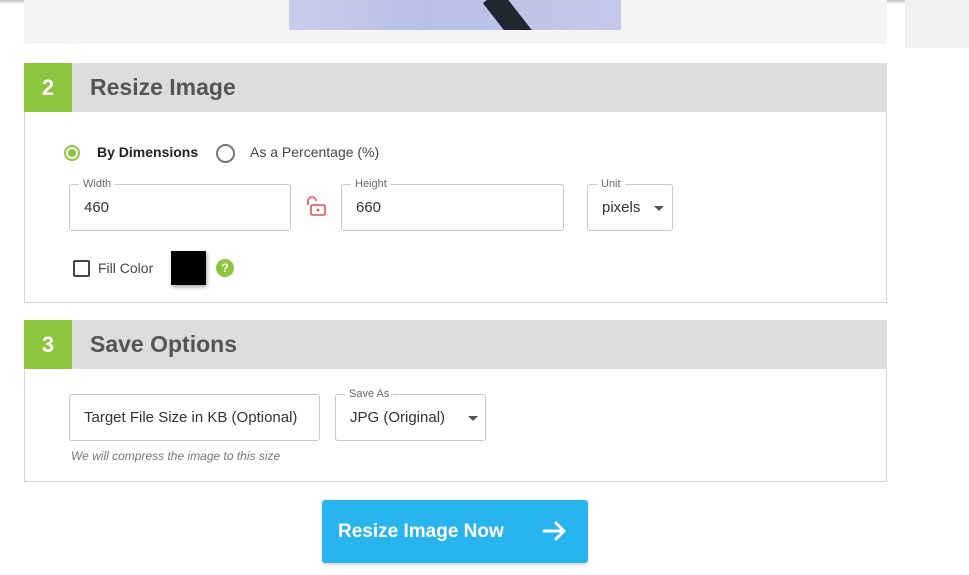 The width and height of the screenshot is (969, 575). I want to click on as-percentage-label: As a Percentage (%), so click(314, 152).